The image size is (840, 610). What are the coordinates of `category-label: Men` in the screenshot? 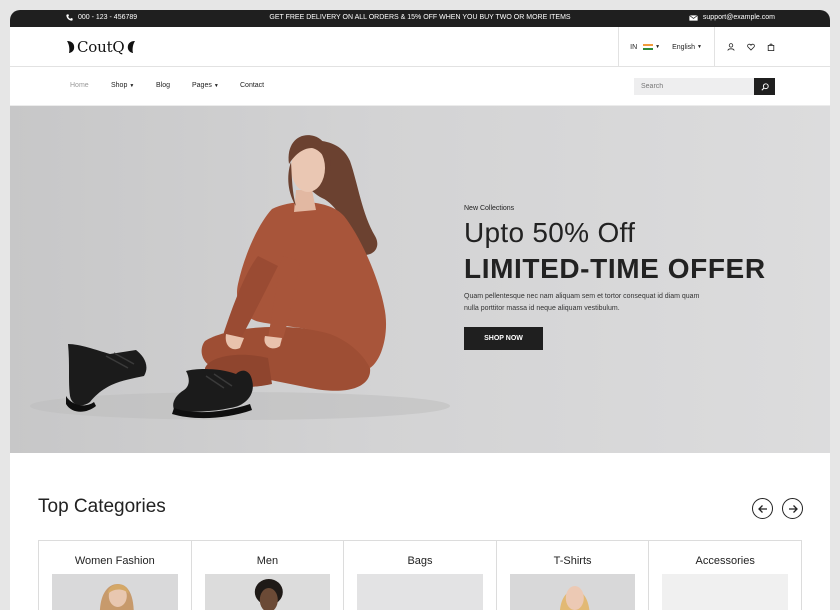 It's located at (267, 561).